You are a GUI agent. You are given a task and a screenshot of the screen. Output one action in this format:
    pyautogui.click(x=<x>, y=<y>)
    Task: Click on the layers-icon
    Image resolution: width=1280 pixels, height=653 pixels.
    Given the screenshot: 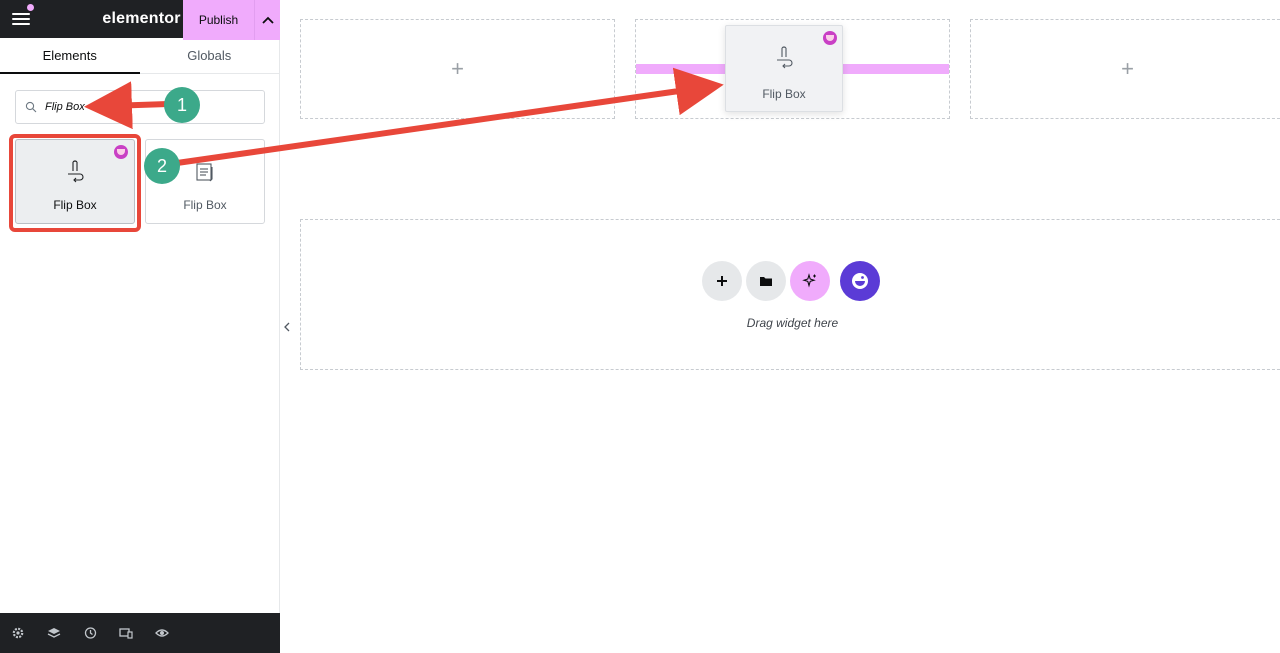 What is the action you would take?
    pyautogui.click(x=54, y=633)
    